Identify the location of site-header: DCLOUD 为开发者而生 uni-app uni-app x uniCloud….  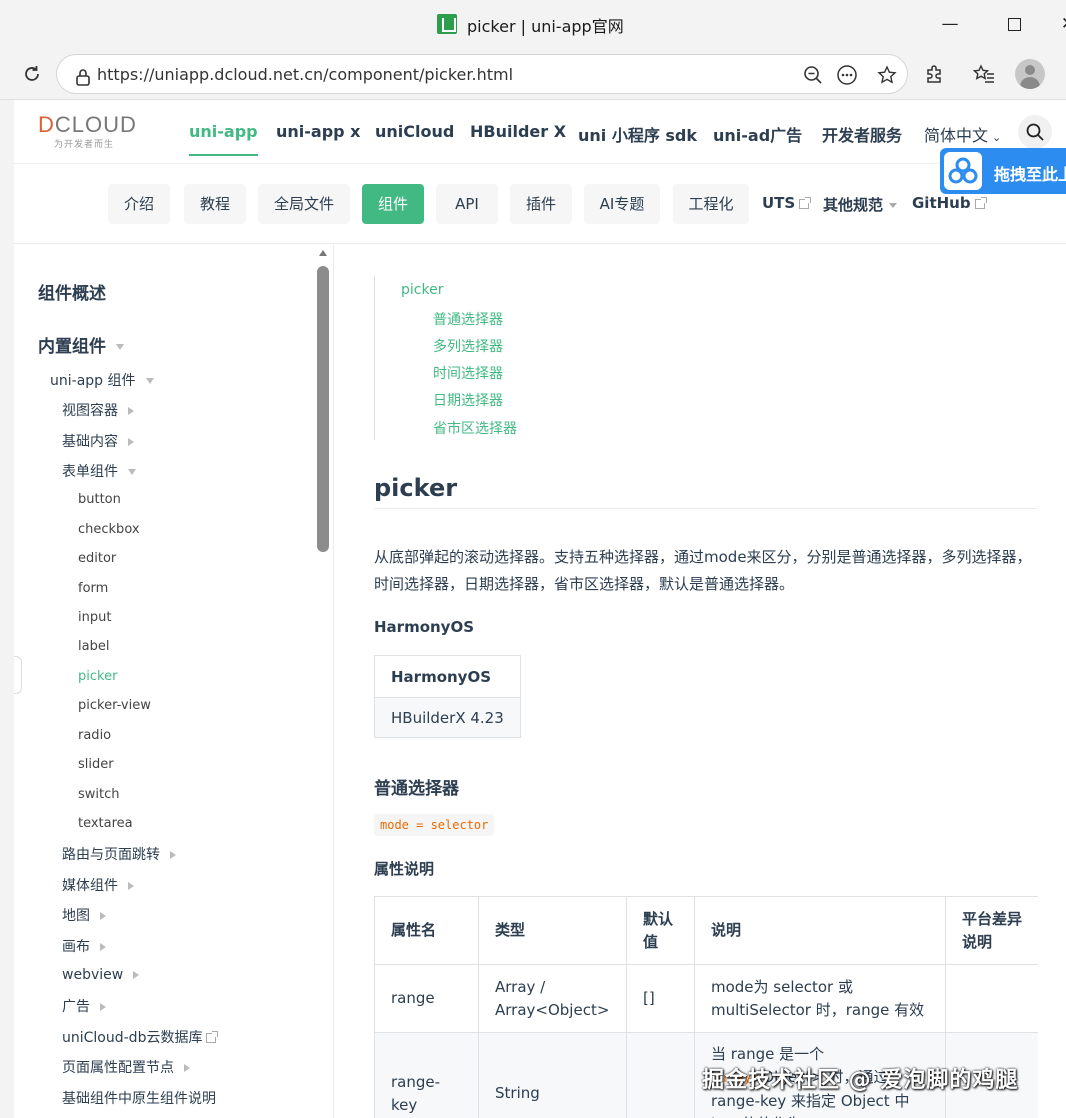
(540, 132).